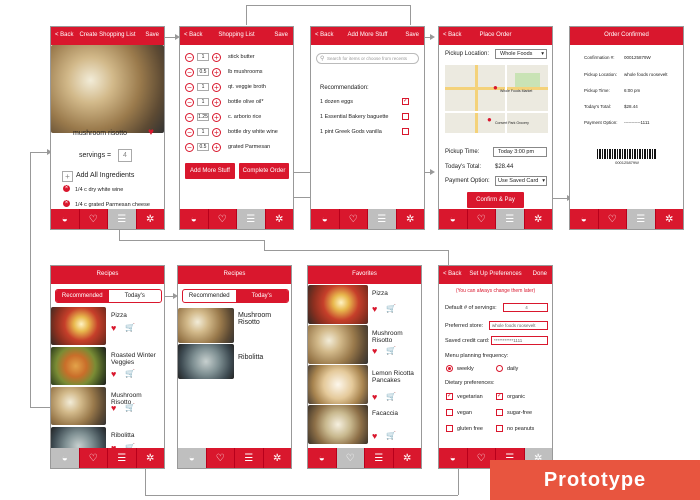  What do you see at coordinates (521, 181) in the screenshot?
I see `payment-option-select: Use Saved Card ▾` at bounding box center [521, 181].